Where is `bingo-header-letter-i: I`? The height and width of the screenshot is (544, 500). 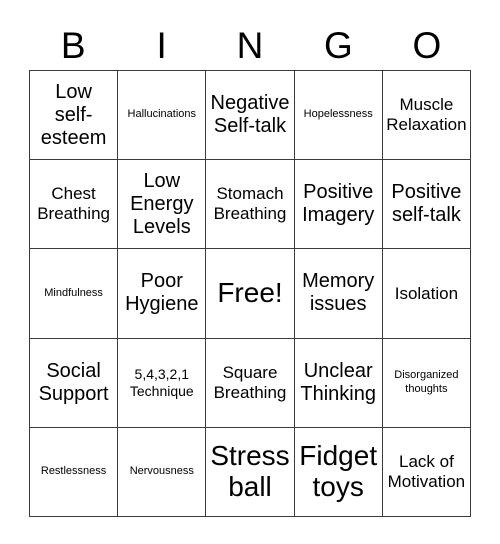
bingo-header-letter-i: I is located at coordinates (161, 45).